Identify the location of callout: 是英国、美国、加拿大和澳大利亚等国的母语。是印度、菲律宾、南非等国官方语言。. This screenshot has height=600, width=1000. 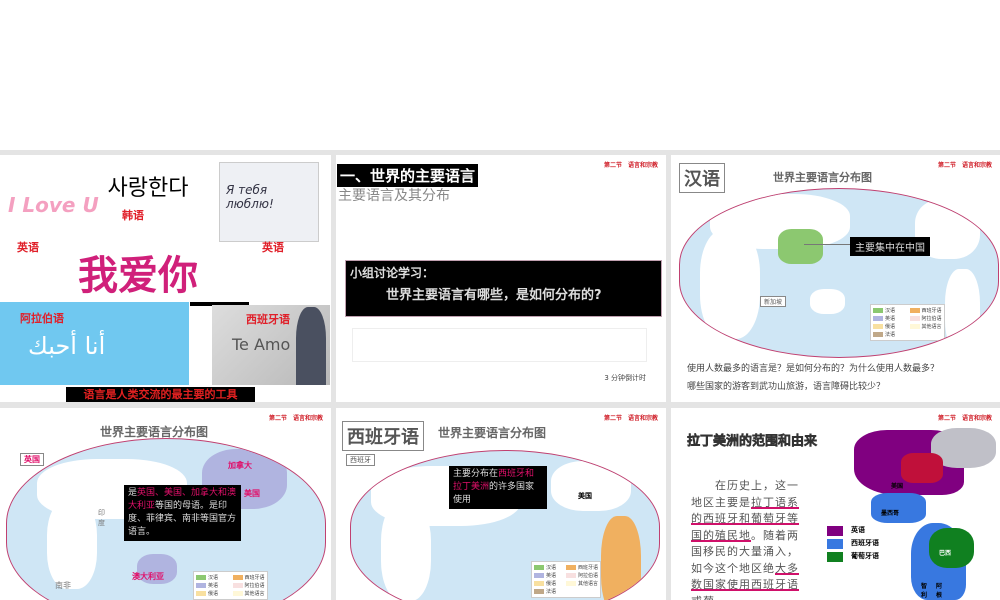
(182, 513).